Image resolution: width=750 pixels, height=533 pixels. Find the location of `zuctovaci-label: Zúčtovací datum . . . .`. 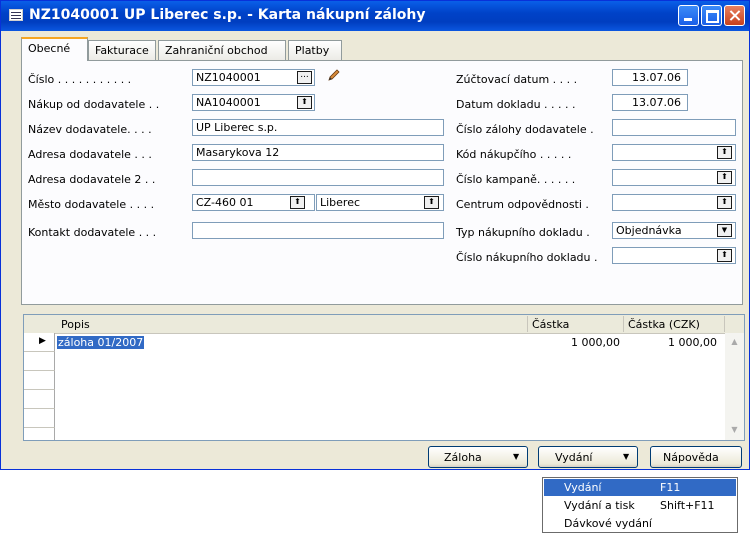

zuctovaci-label: Zúčtovací datum . . . . is located at coordinates (517, 79).